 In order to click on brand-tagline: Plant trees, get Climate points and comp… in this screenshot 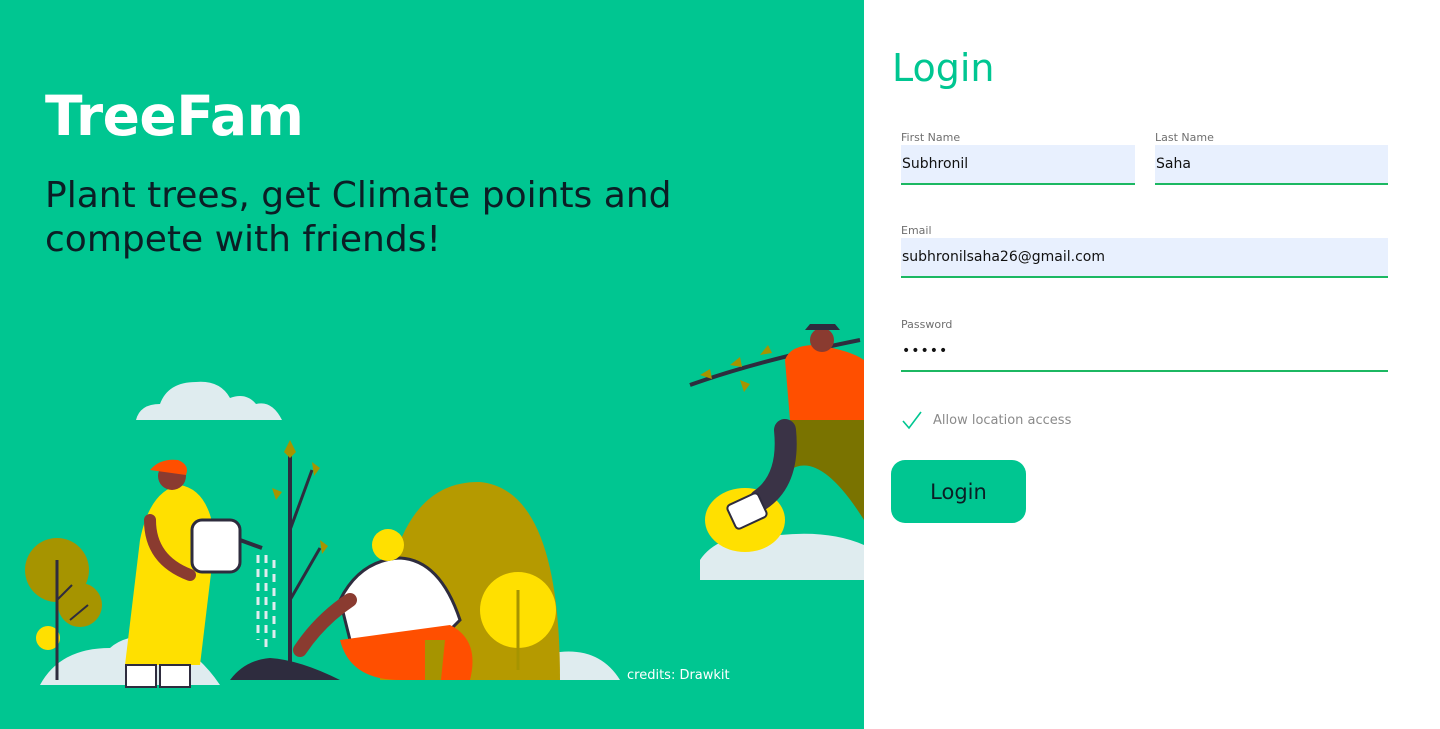, I will do `click(358, 217)`.